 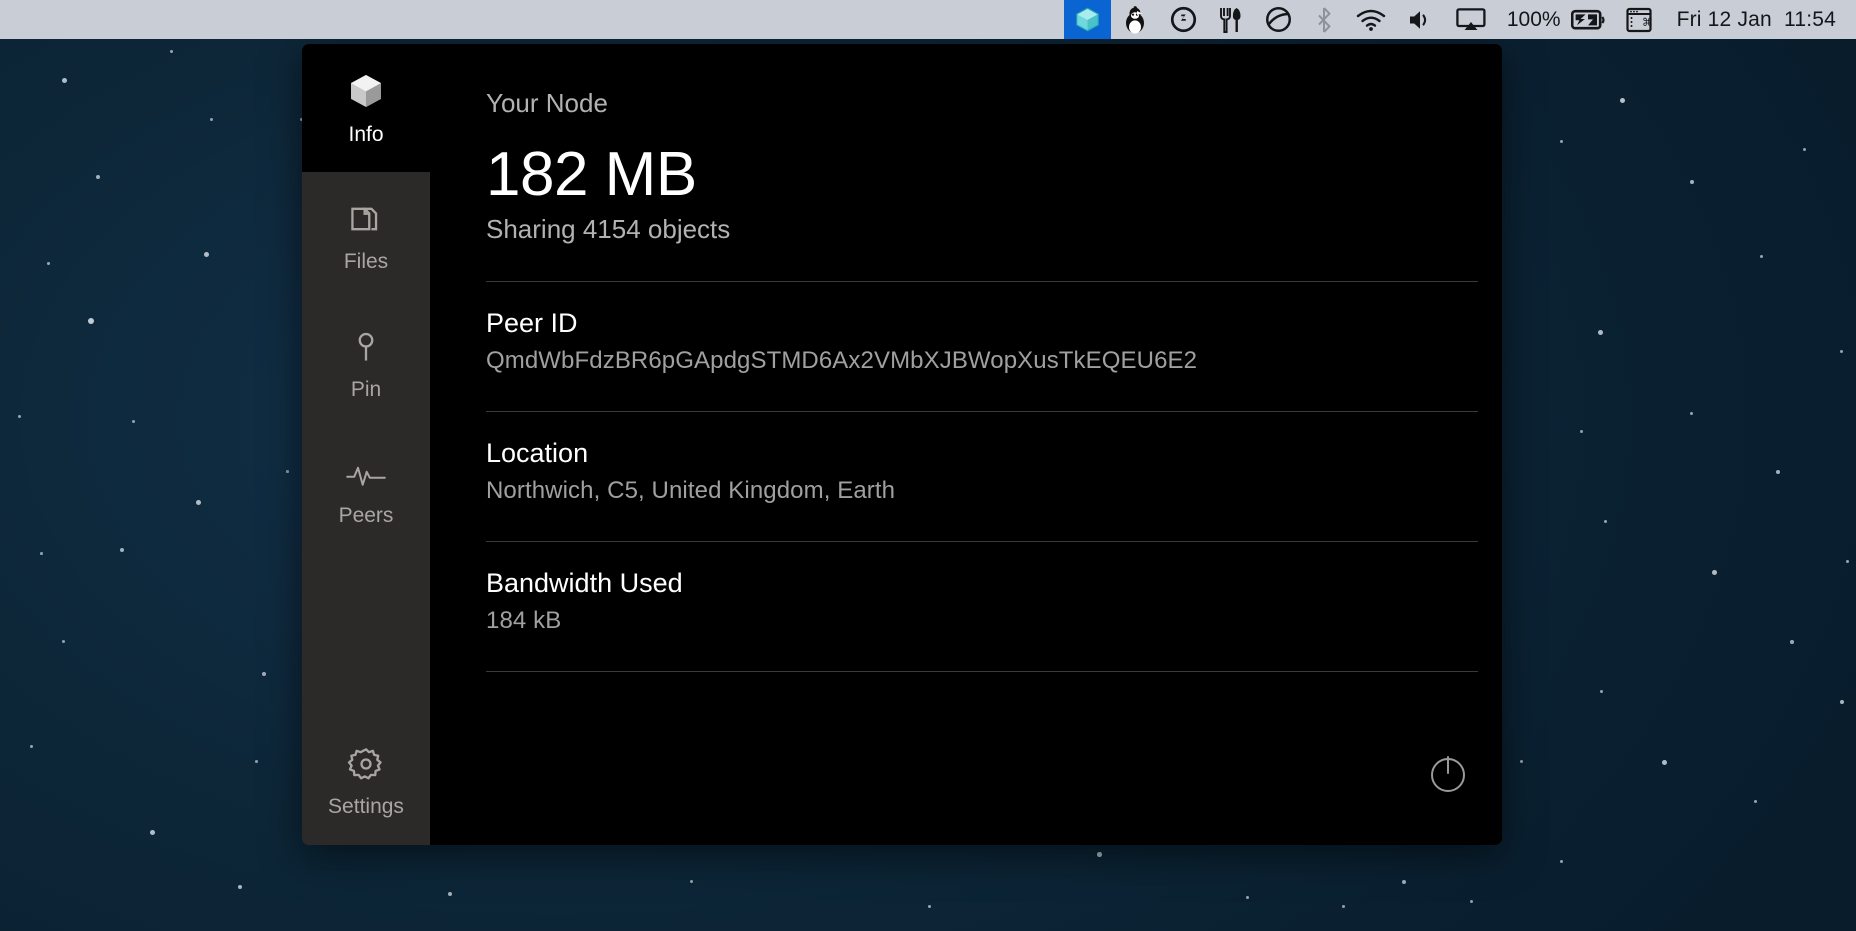 I want to click on repo-size-value: 182 MB, so click(x=591, y=174).